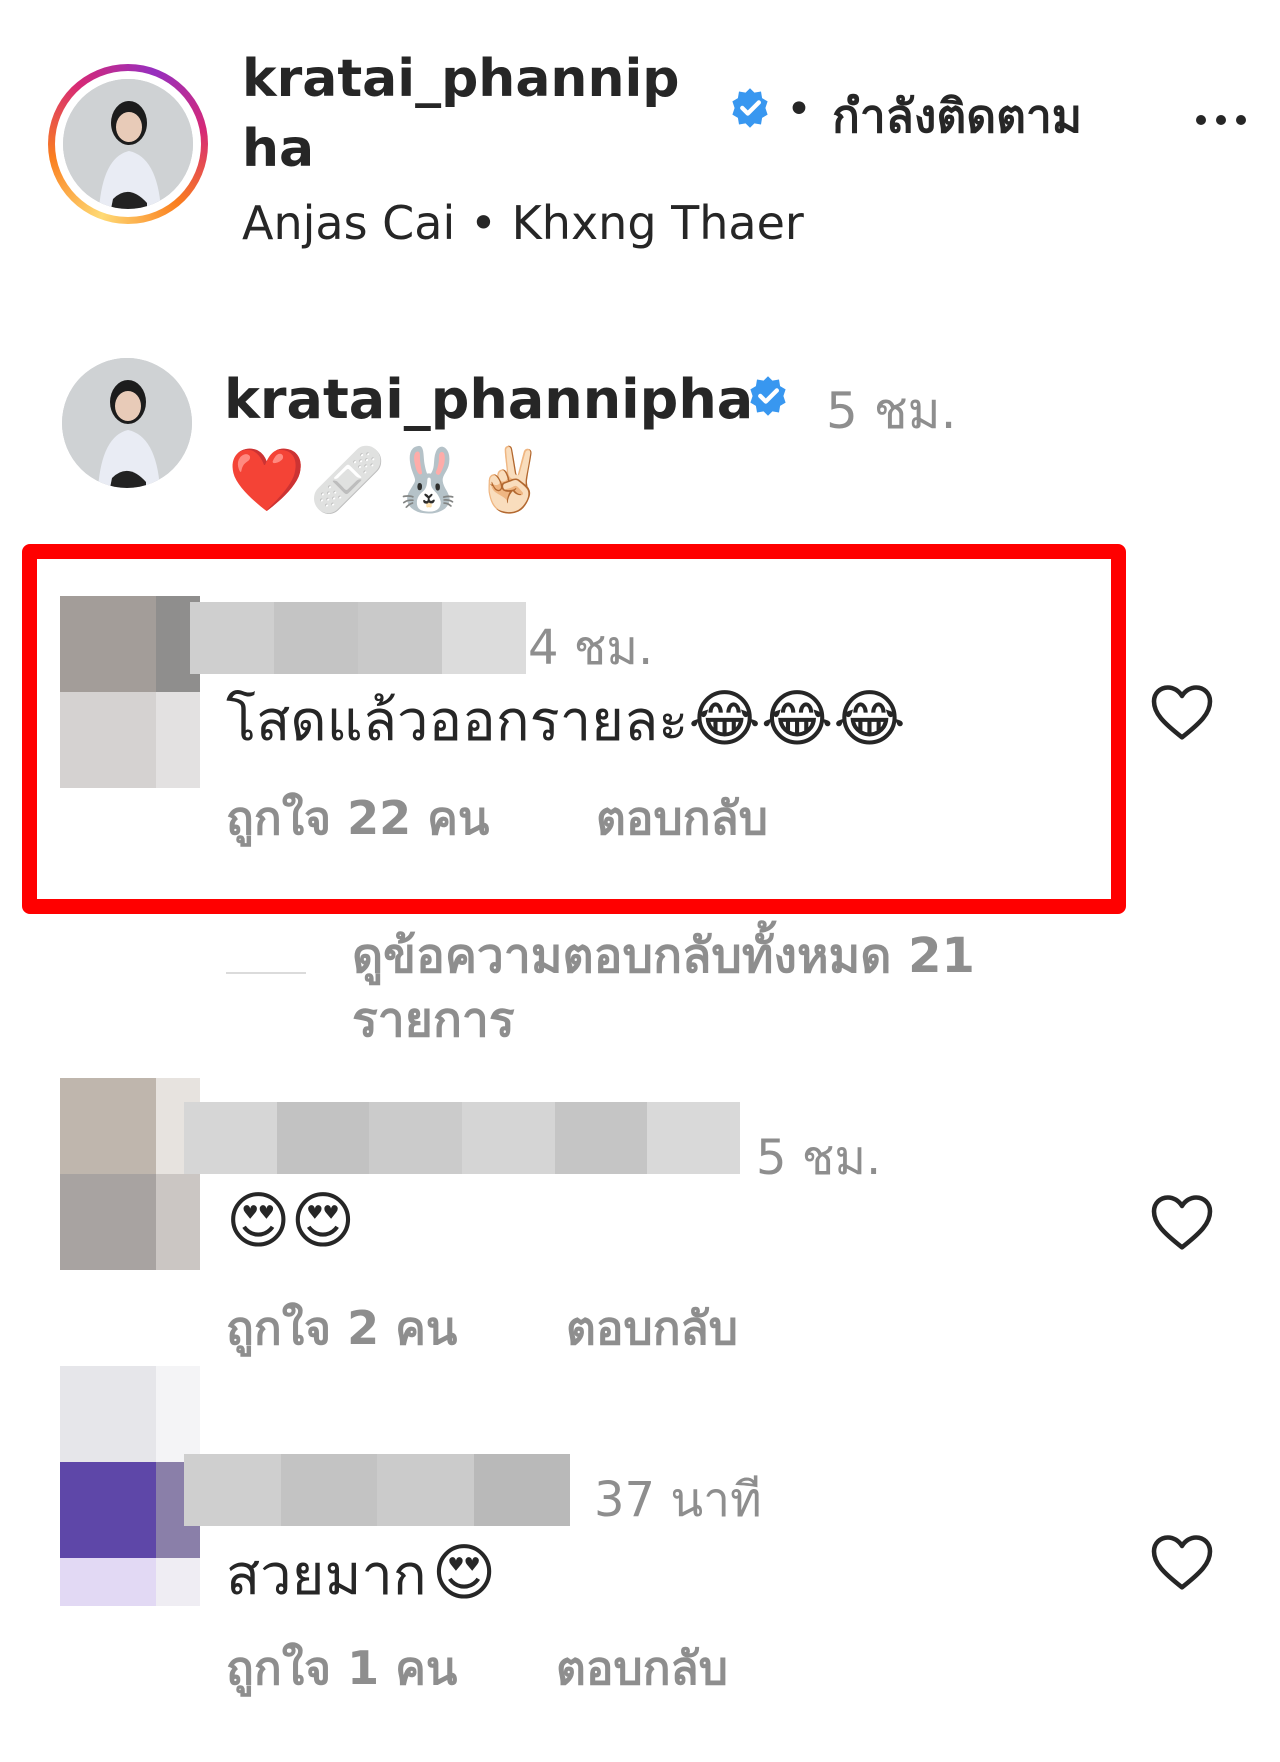 Image resolution: width=1280 pixels, height=1762 pixels. What do you see at coordinates (390, 479) in the screenshot?
I see `caption-text: ❤️🩹🐰✌🏻` at bounding box center [390, 479].